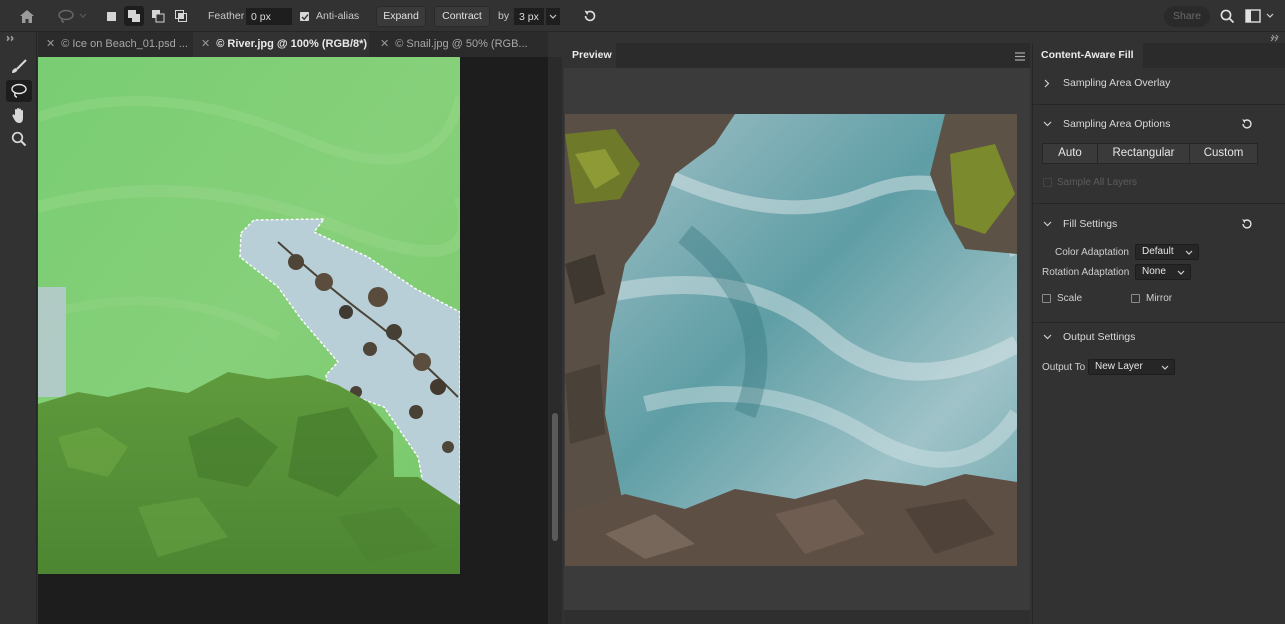 The height and width of the screenshot is (624, 1285). Describe the element at coordinates (1090, 224) in the screenshot. I see `section-title: Fill Settings` at that location.